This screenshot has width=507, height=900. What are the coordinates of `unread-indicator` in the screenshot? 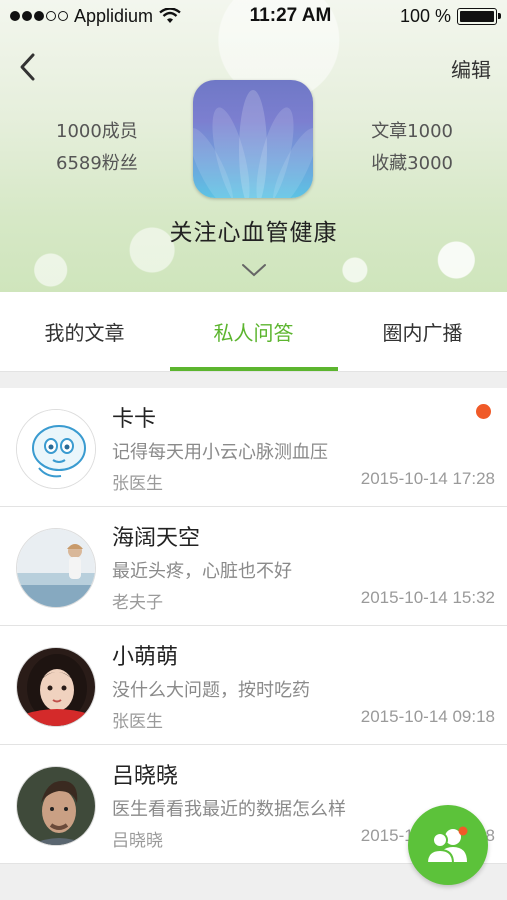 It's located at (483, 411).